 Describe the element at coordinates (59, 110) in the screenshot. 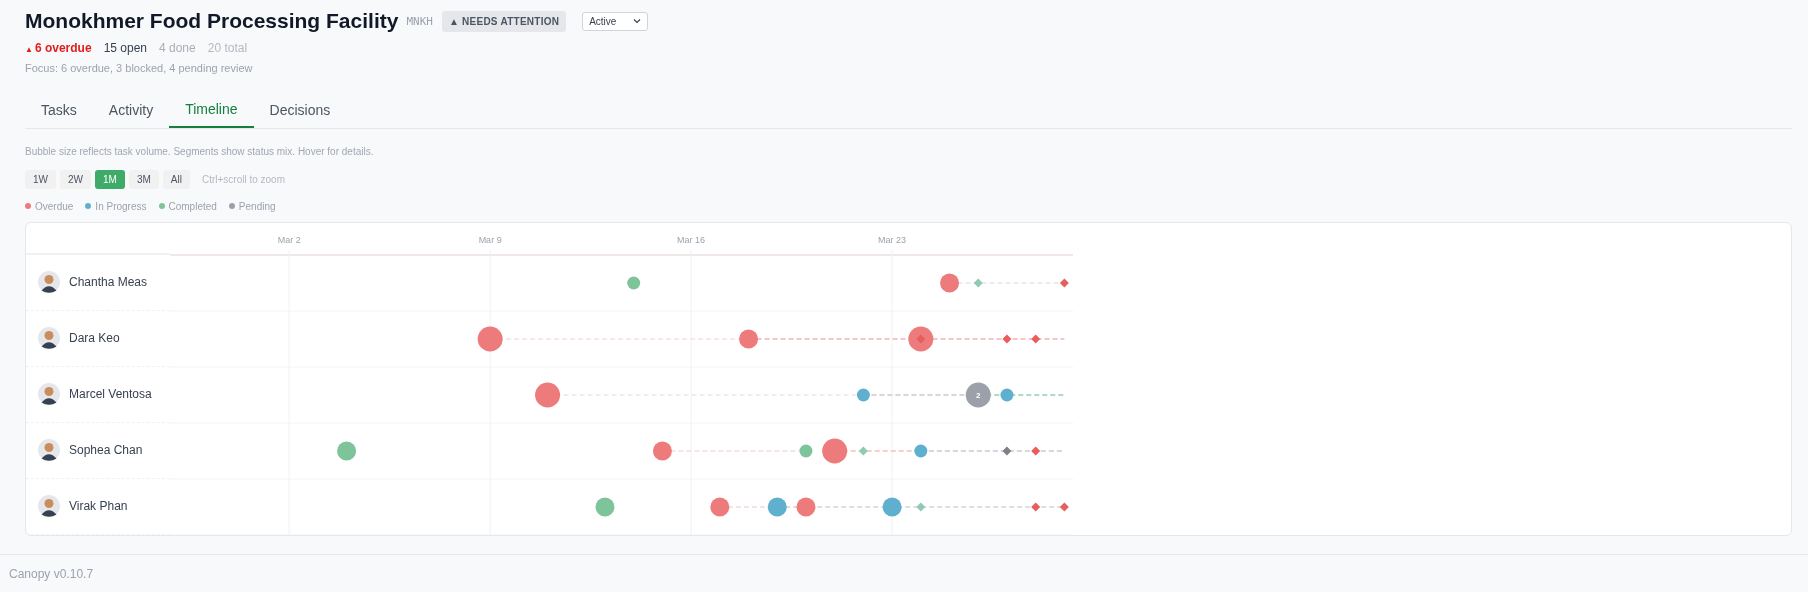

I see `tab: Tasks` at that location.